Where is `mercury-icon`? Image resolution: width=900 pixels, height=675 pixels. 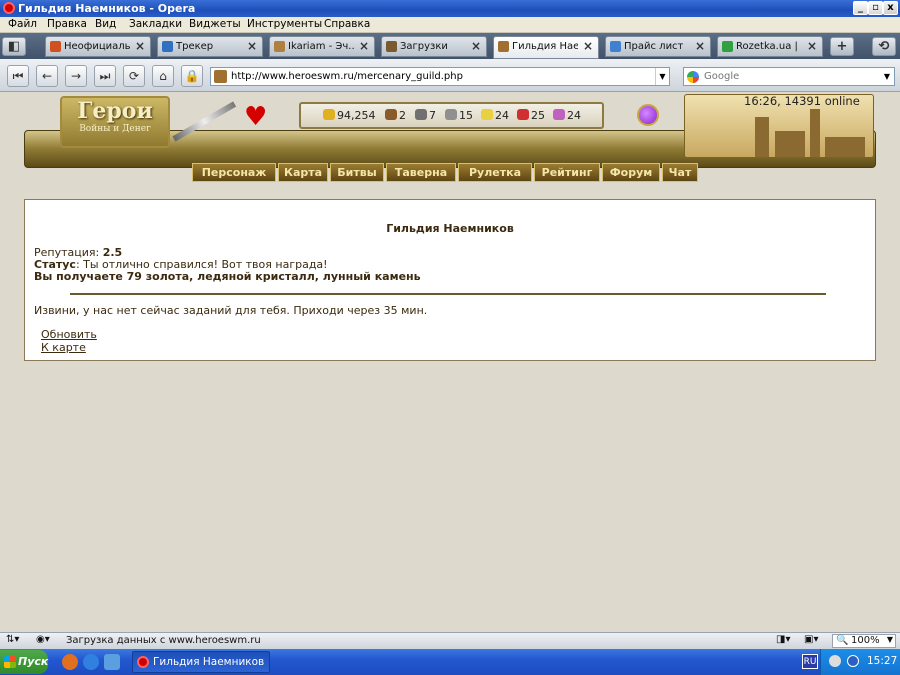
mercury-icon is located at coordinates (451, 114).